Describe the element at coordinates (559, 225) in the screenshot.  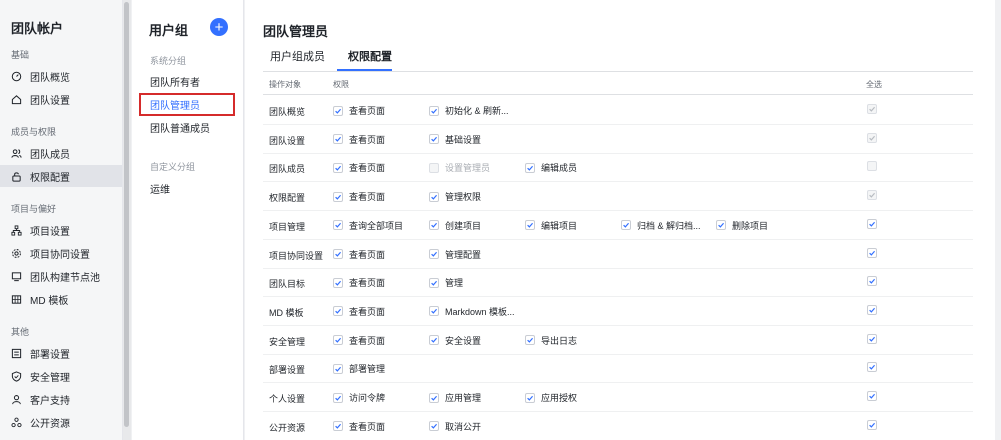
I see `permission-label: 编辑项目` at that location.